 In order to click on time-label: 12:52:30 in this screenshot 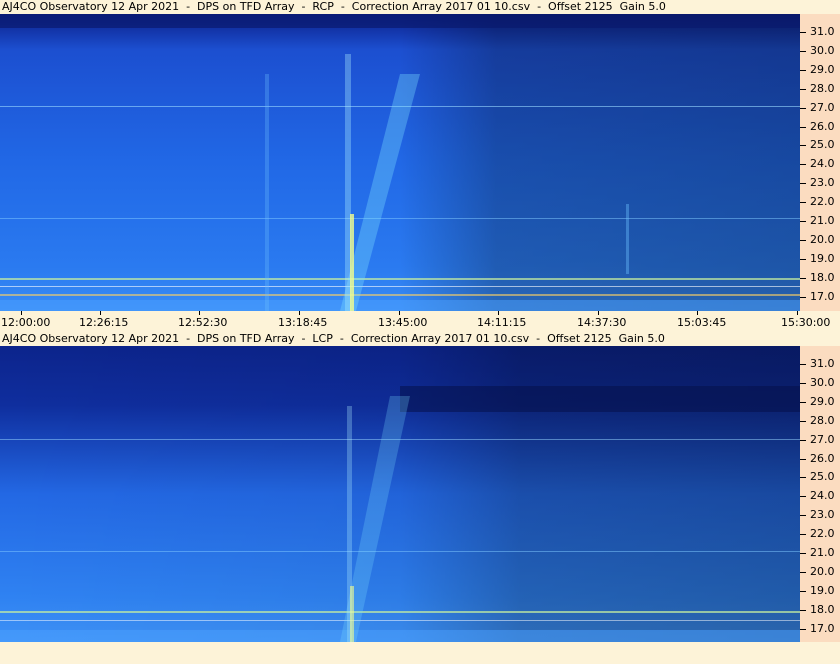, I will do `click(203, 322)`.